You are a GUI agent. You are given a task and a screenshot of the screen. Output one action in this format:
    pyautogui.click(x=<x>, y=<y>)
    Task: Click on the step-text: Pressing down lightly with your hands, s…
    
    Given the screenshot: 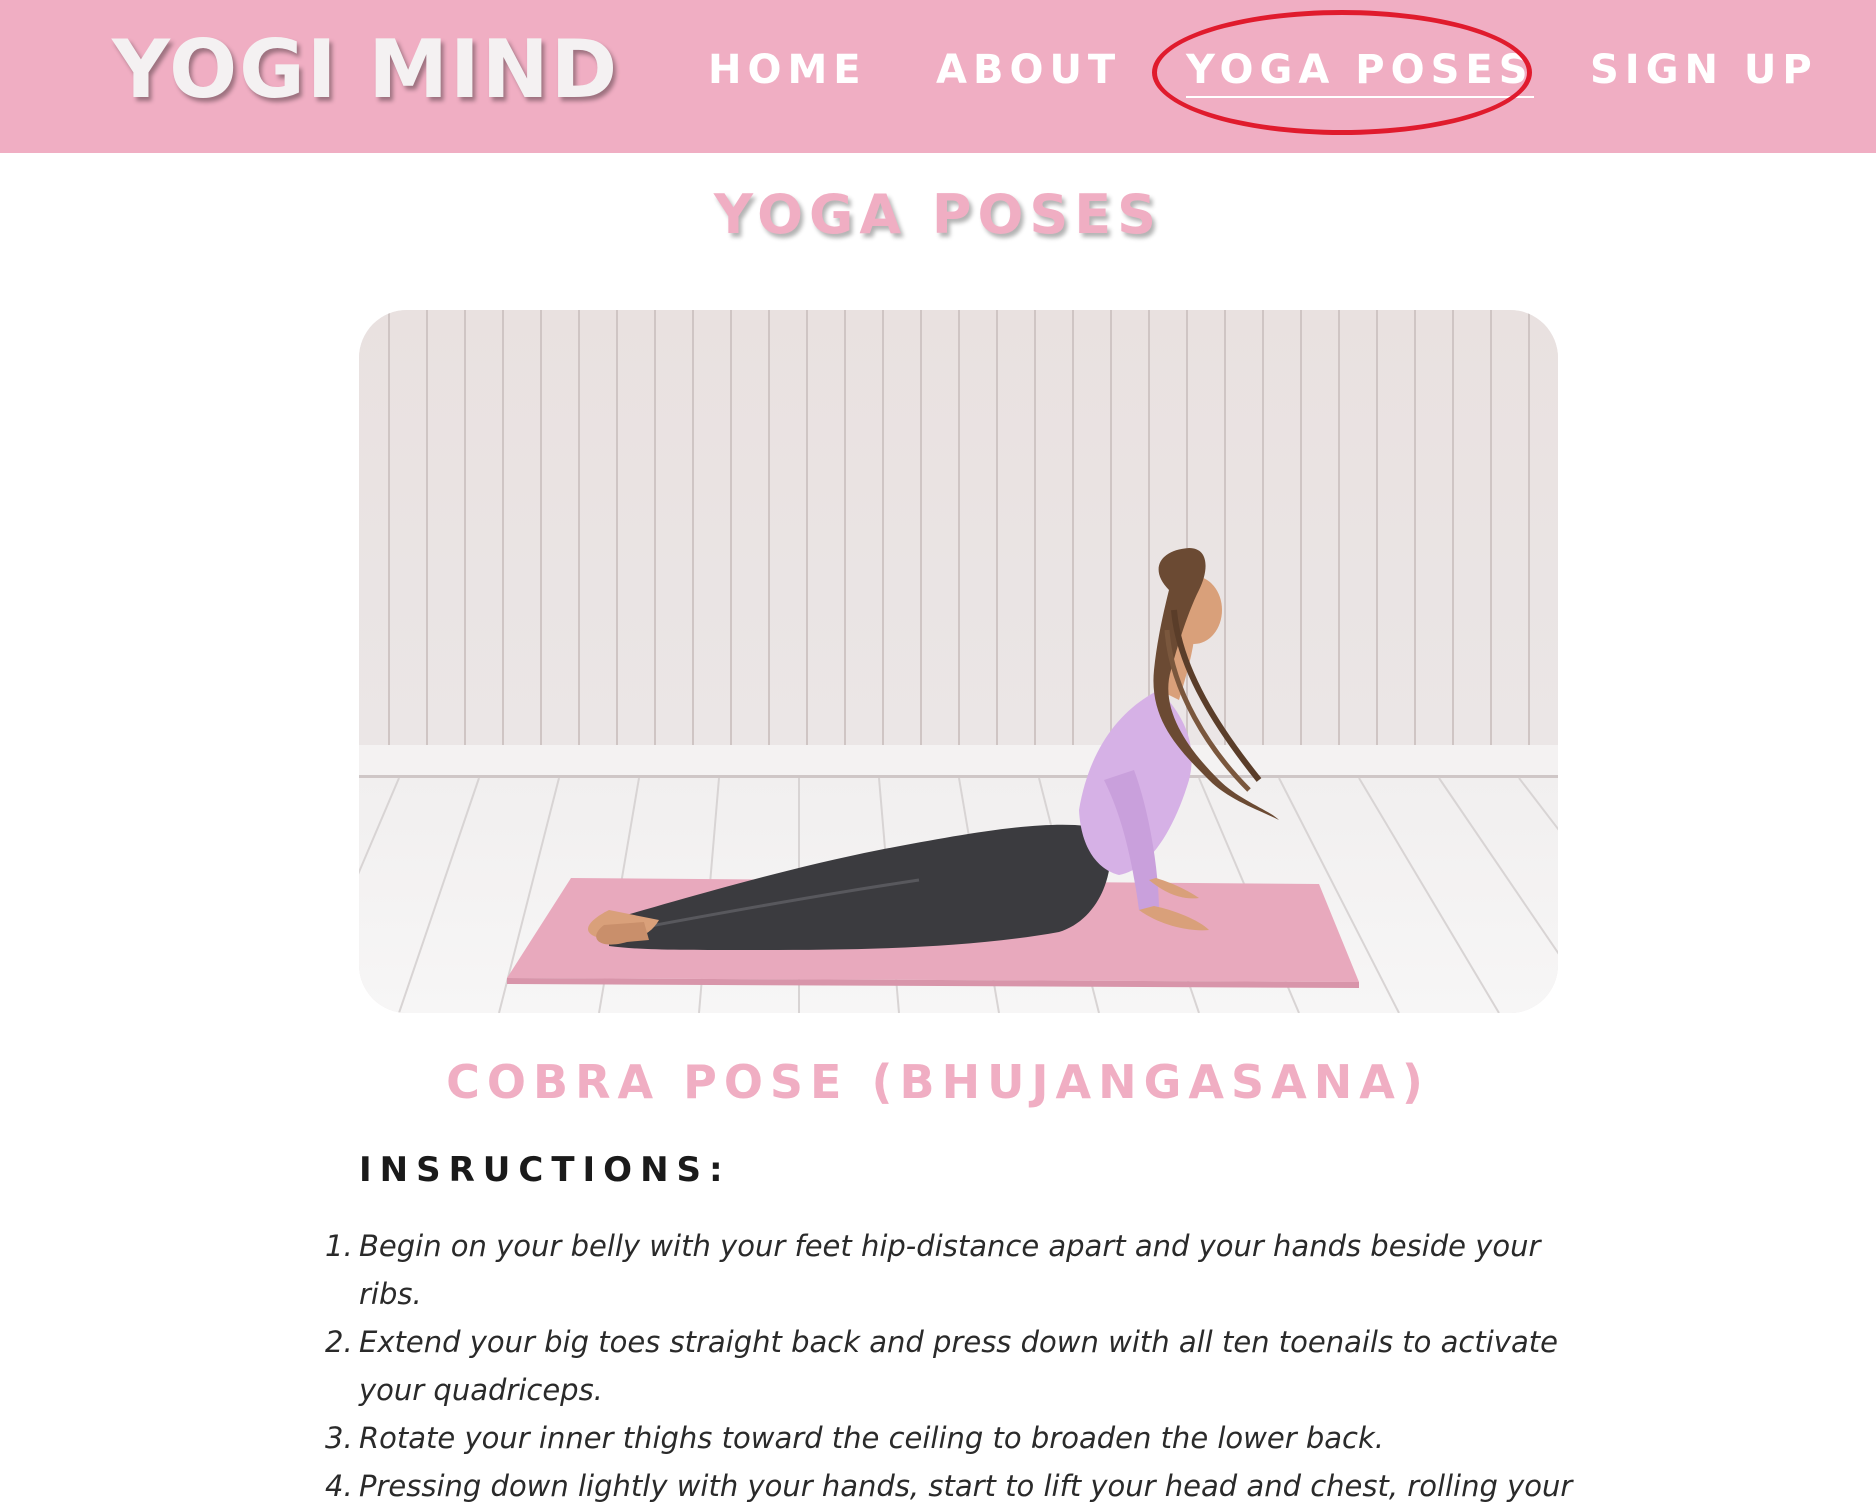 What is the action you would take?
    pyautogui.click(x=966, y=1486)
    